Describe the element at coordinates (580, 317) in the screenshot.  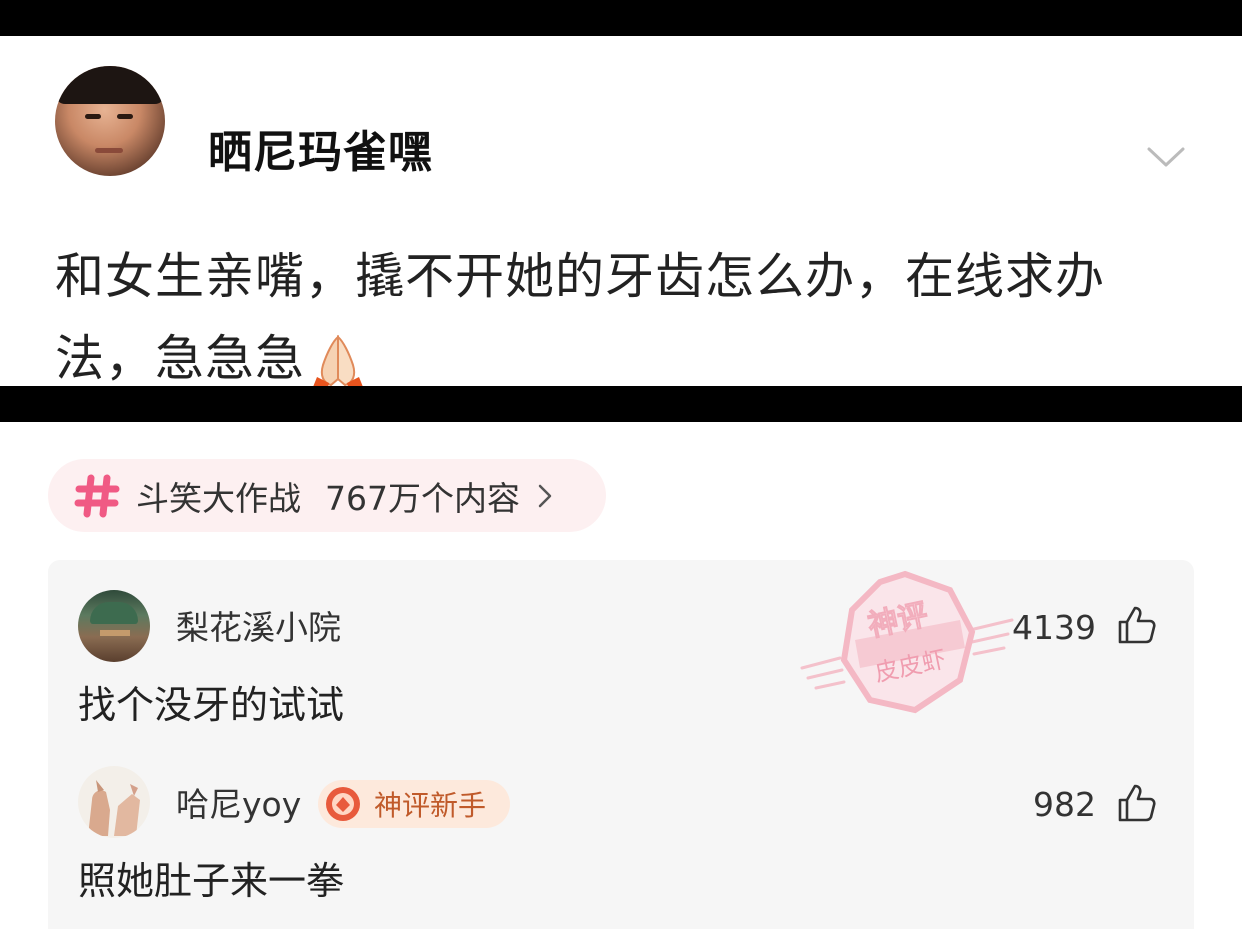
I see `post-body: 和女生亲嘴，撬不开她的牙齿怎么办，在线求办法，急急急` at that location.